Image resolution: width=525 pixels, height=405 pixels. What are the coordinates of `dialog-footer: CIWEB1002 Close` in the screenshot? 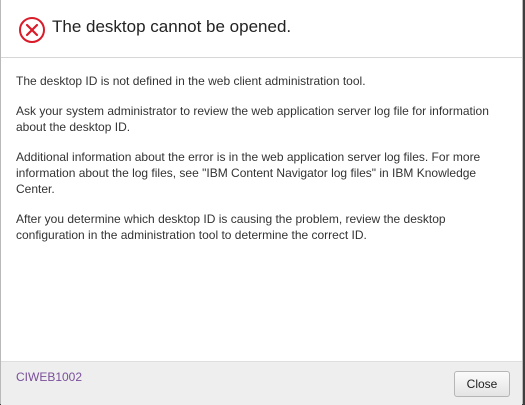 It's located at (261, 383).